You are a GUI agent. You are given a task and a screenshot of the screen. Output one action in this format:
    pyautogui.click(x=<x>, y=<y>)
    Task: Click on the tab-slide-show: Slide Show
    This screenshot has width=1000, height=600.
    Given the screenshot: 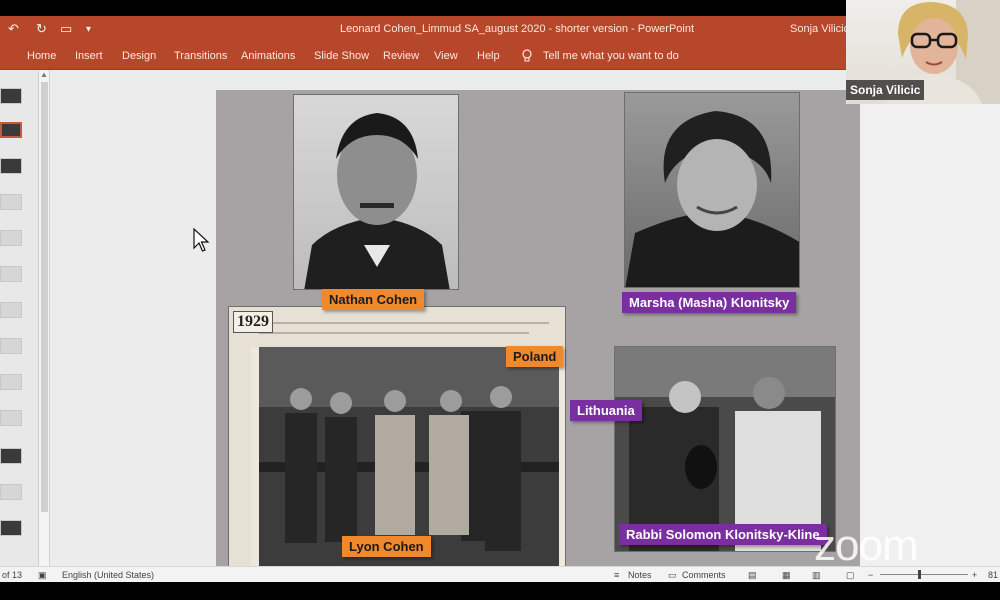 What is the action you would take?
    pyautogui.click(x=341, y=56)
    